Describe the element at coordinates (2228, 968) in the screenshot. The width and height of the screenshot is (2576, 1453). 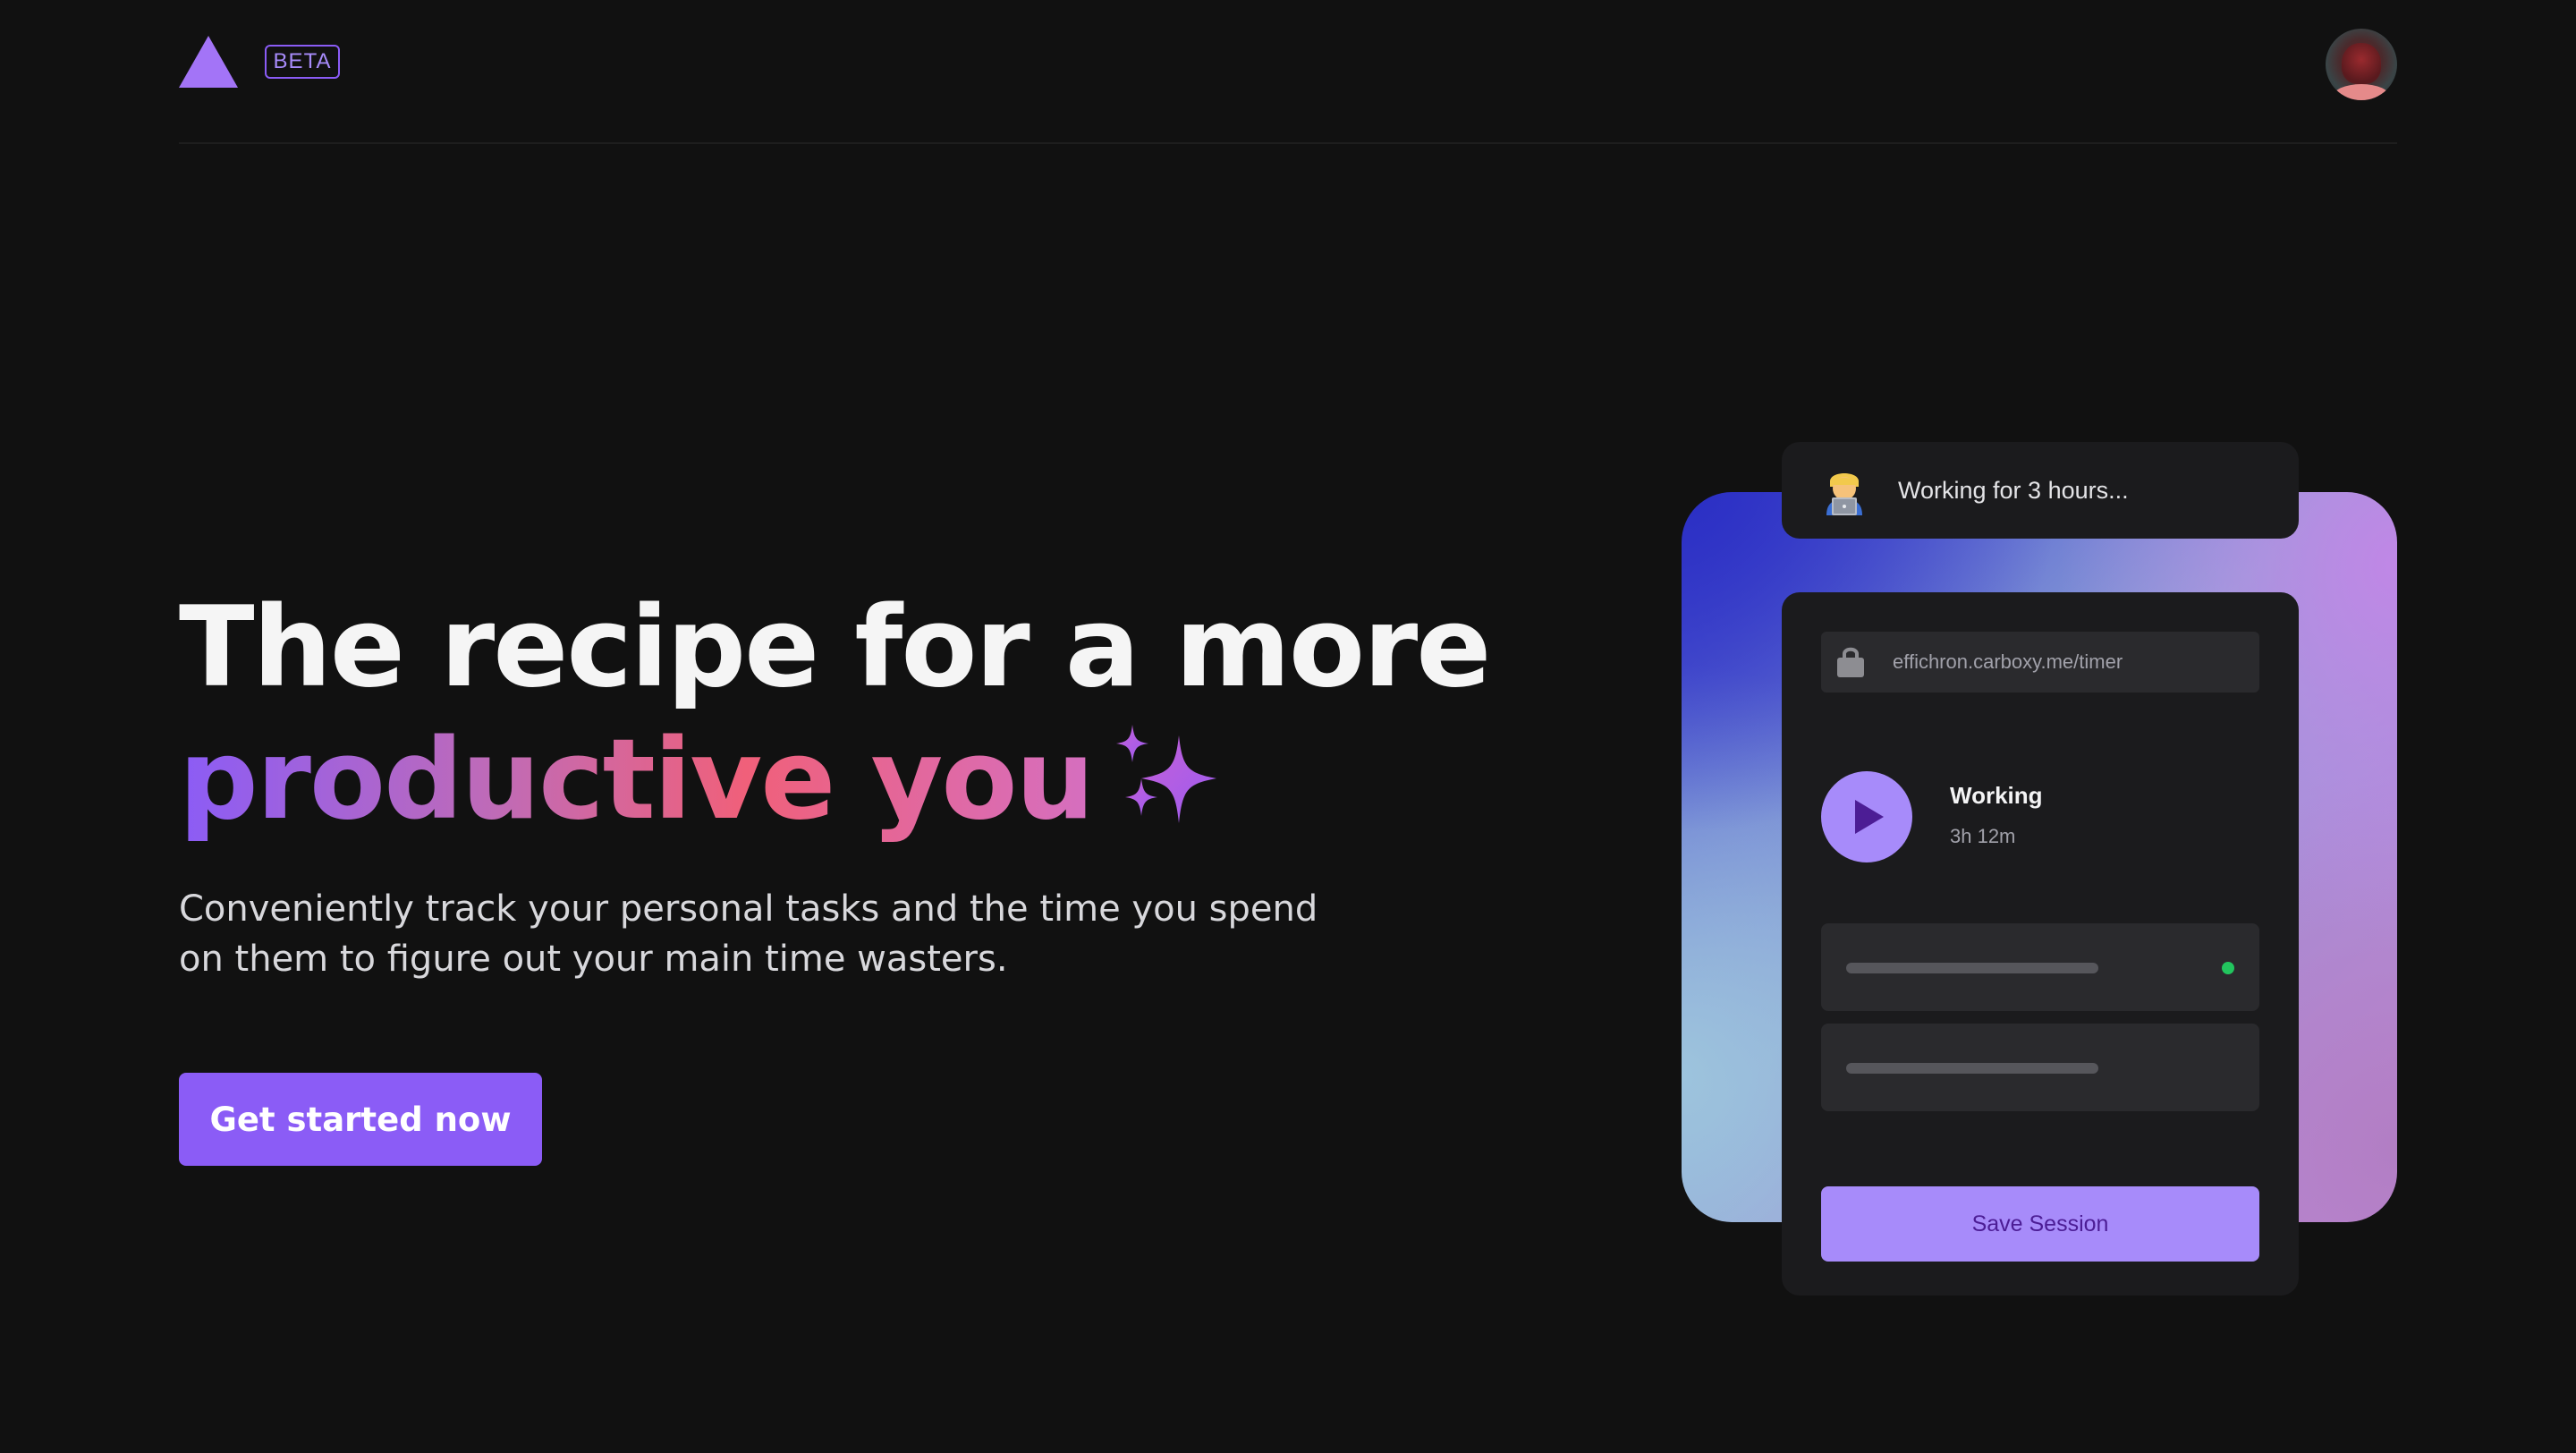
I see `active-status-dot` at that location.